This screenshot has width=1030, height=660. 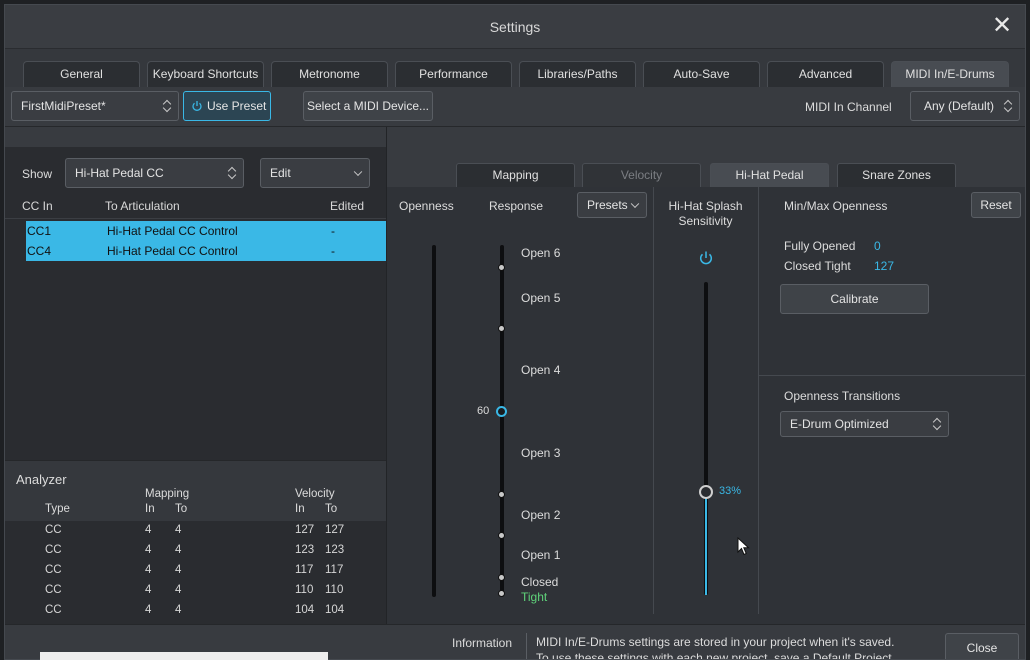 What do you see at coordinates (315, 173) in the screenshot?
I see `edit-dropdown: Edit` at bounding box center [315, 173].